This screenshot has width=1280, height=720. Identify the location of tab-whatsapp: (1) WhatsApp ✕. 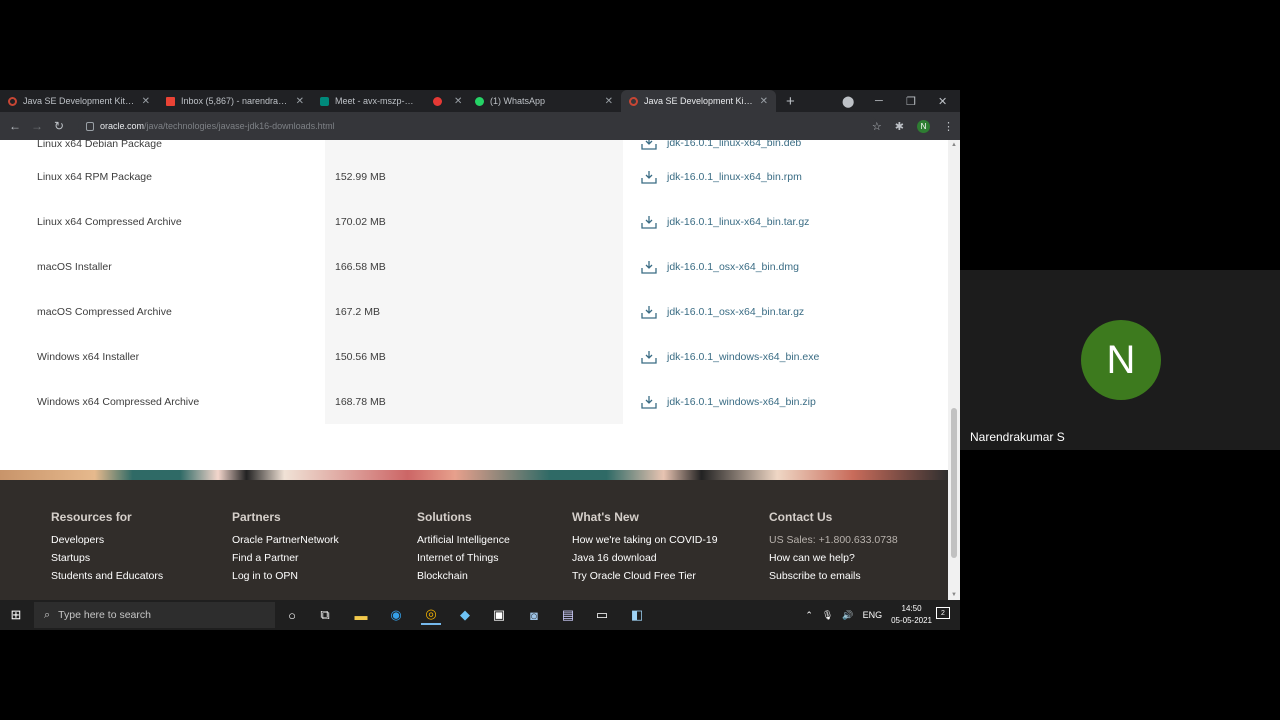
(544, 101).